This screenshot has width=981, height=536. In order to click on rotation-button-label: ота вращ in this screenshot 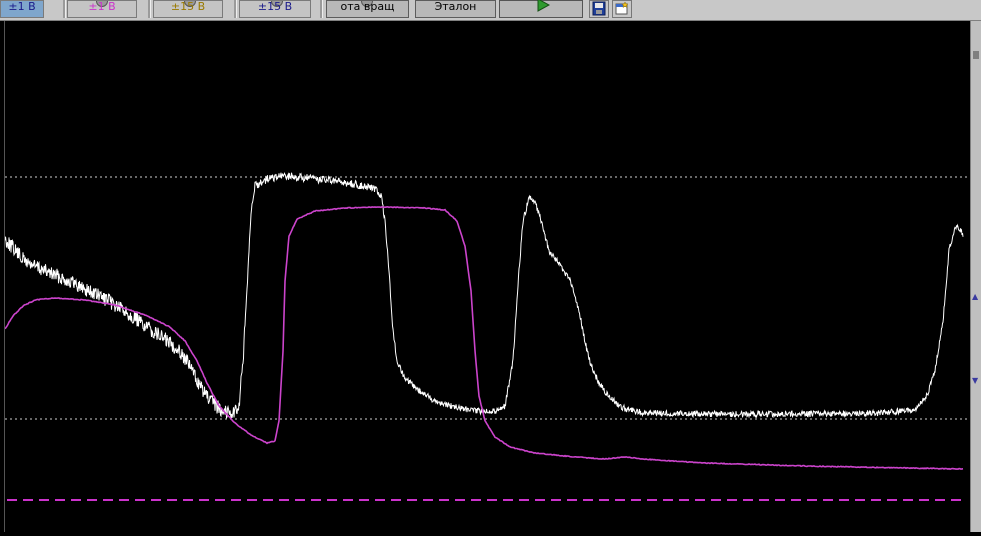, I will do `click(367, 6)`.